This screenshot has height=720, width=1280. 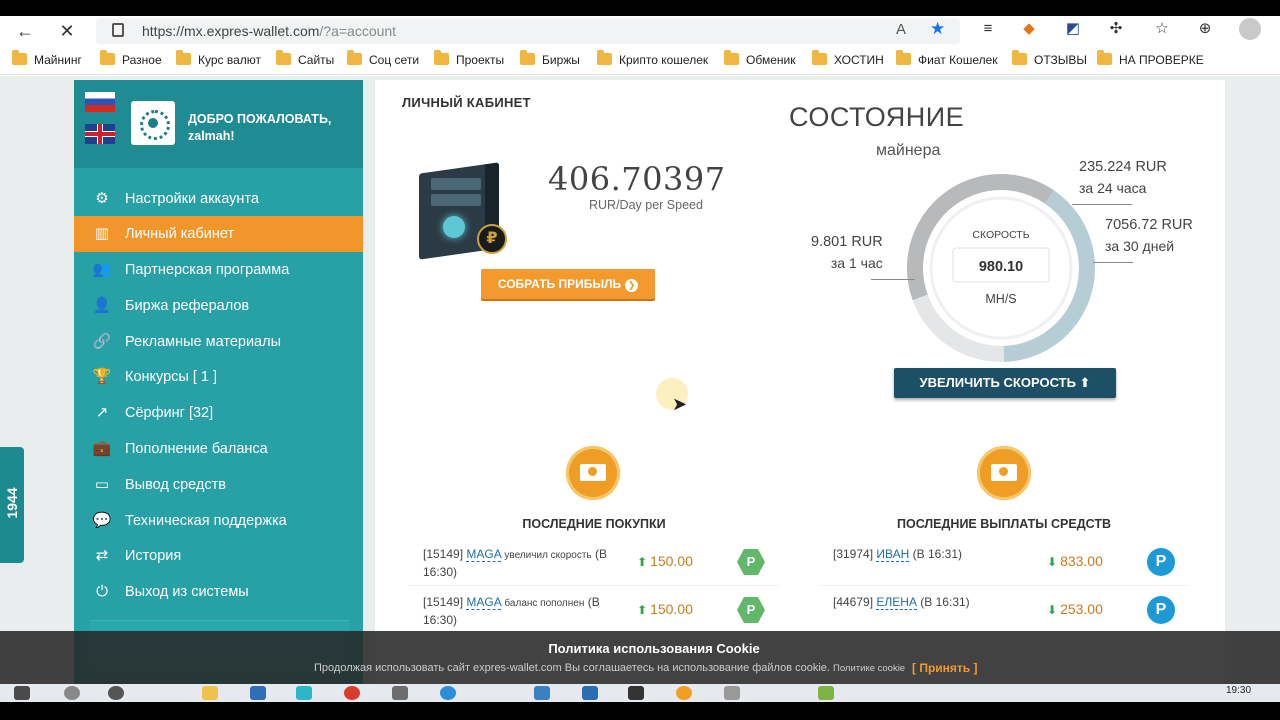 What do you see at coordinates (210, 693) in the screenshot?
I see `file-explorer-icon` at bounding box center [210, 693].